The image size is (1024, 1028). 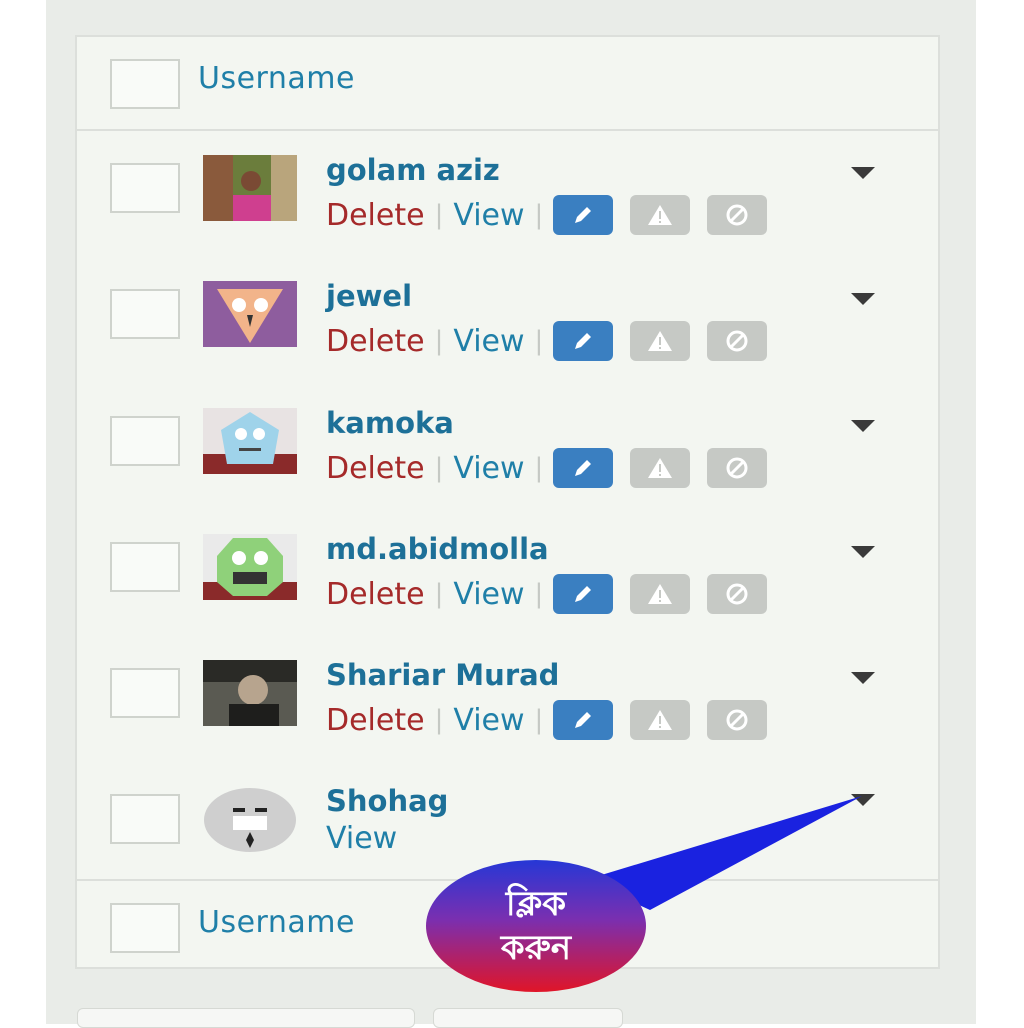 I want to click on select-all-checkbox, so click(x=145, y=84).